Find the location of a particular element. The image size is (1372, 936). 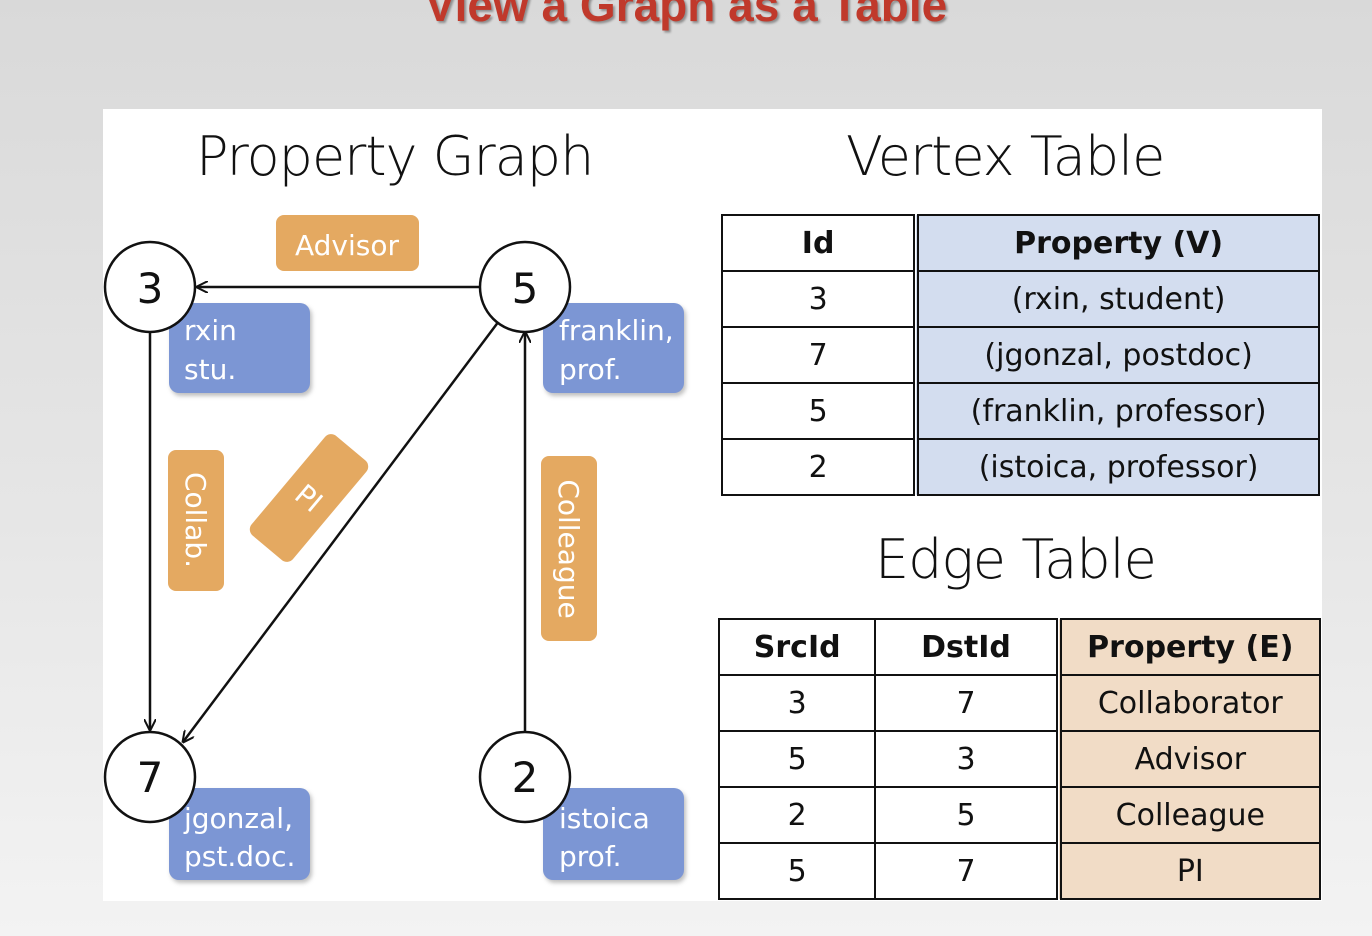

src-id-cell: 2 is located at coordinates (797, 815).